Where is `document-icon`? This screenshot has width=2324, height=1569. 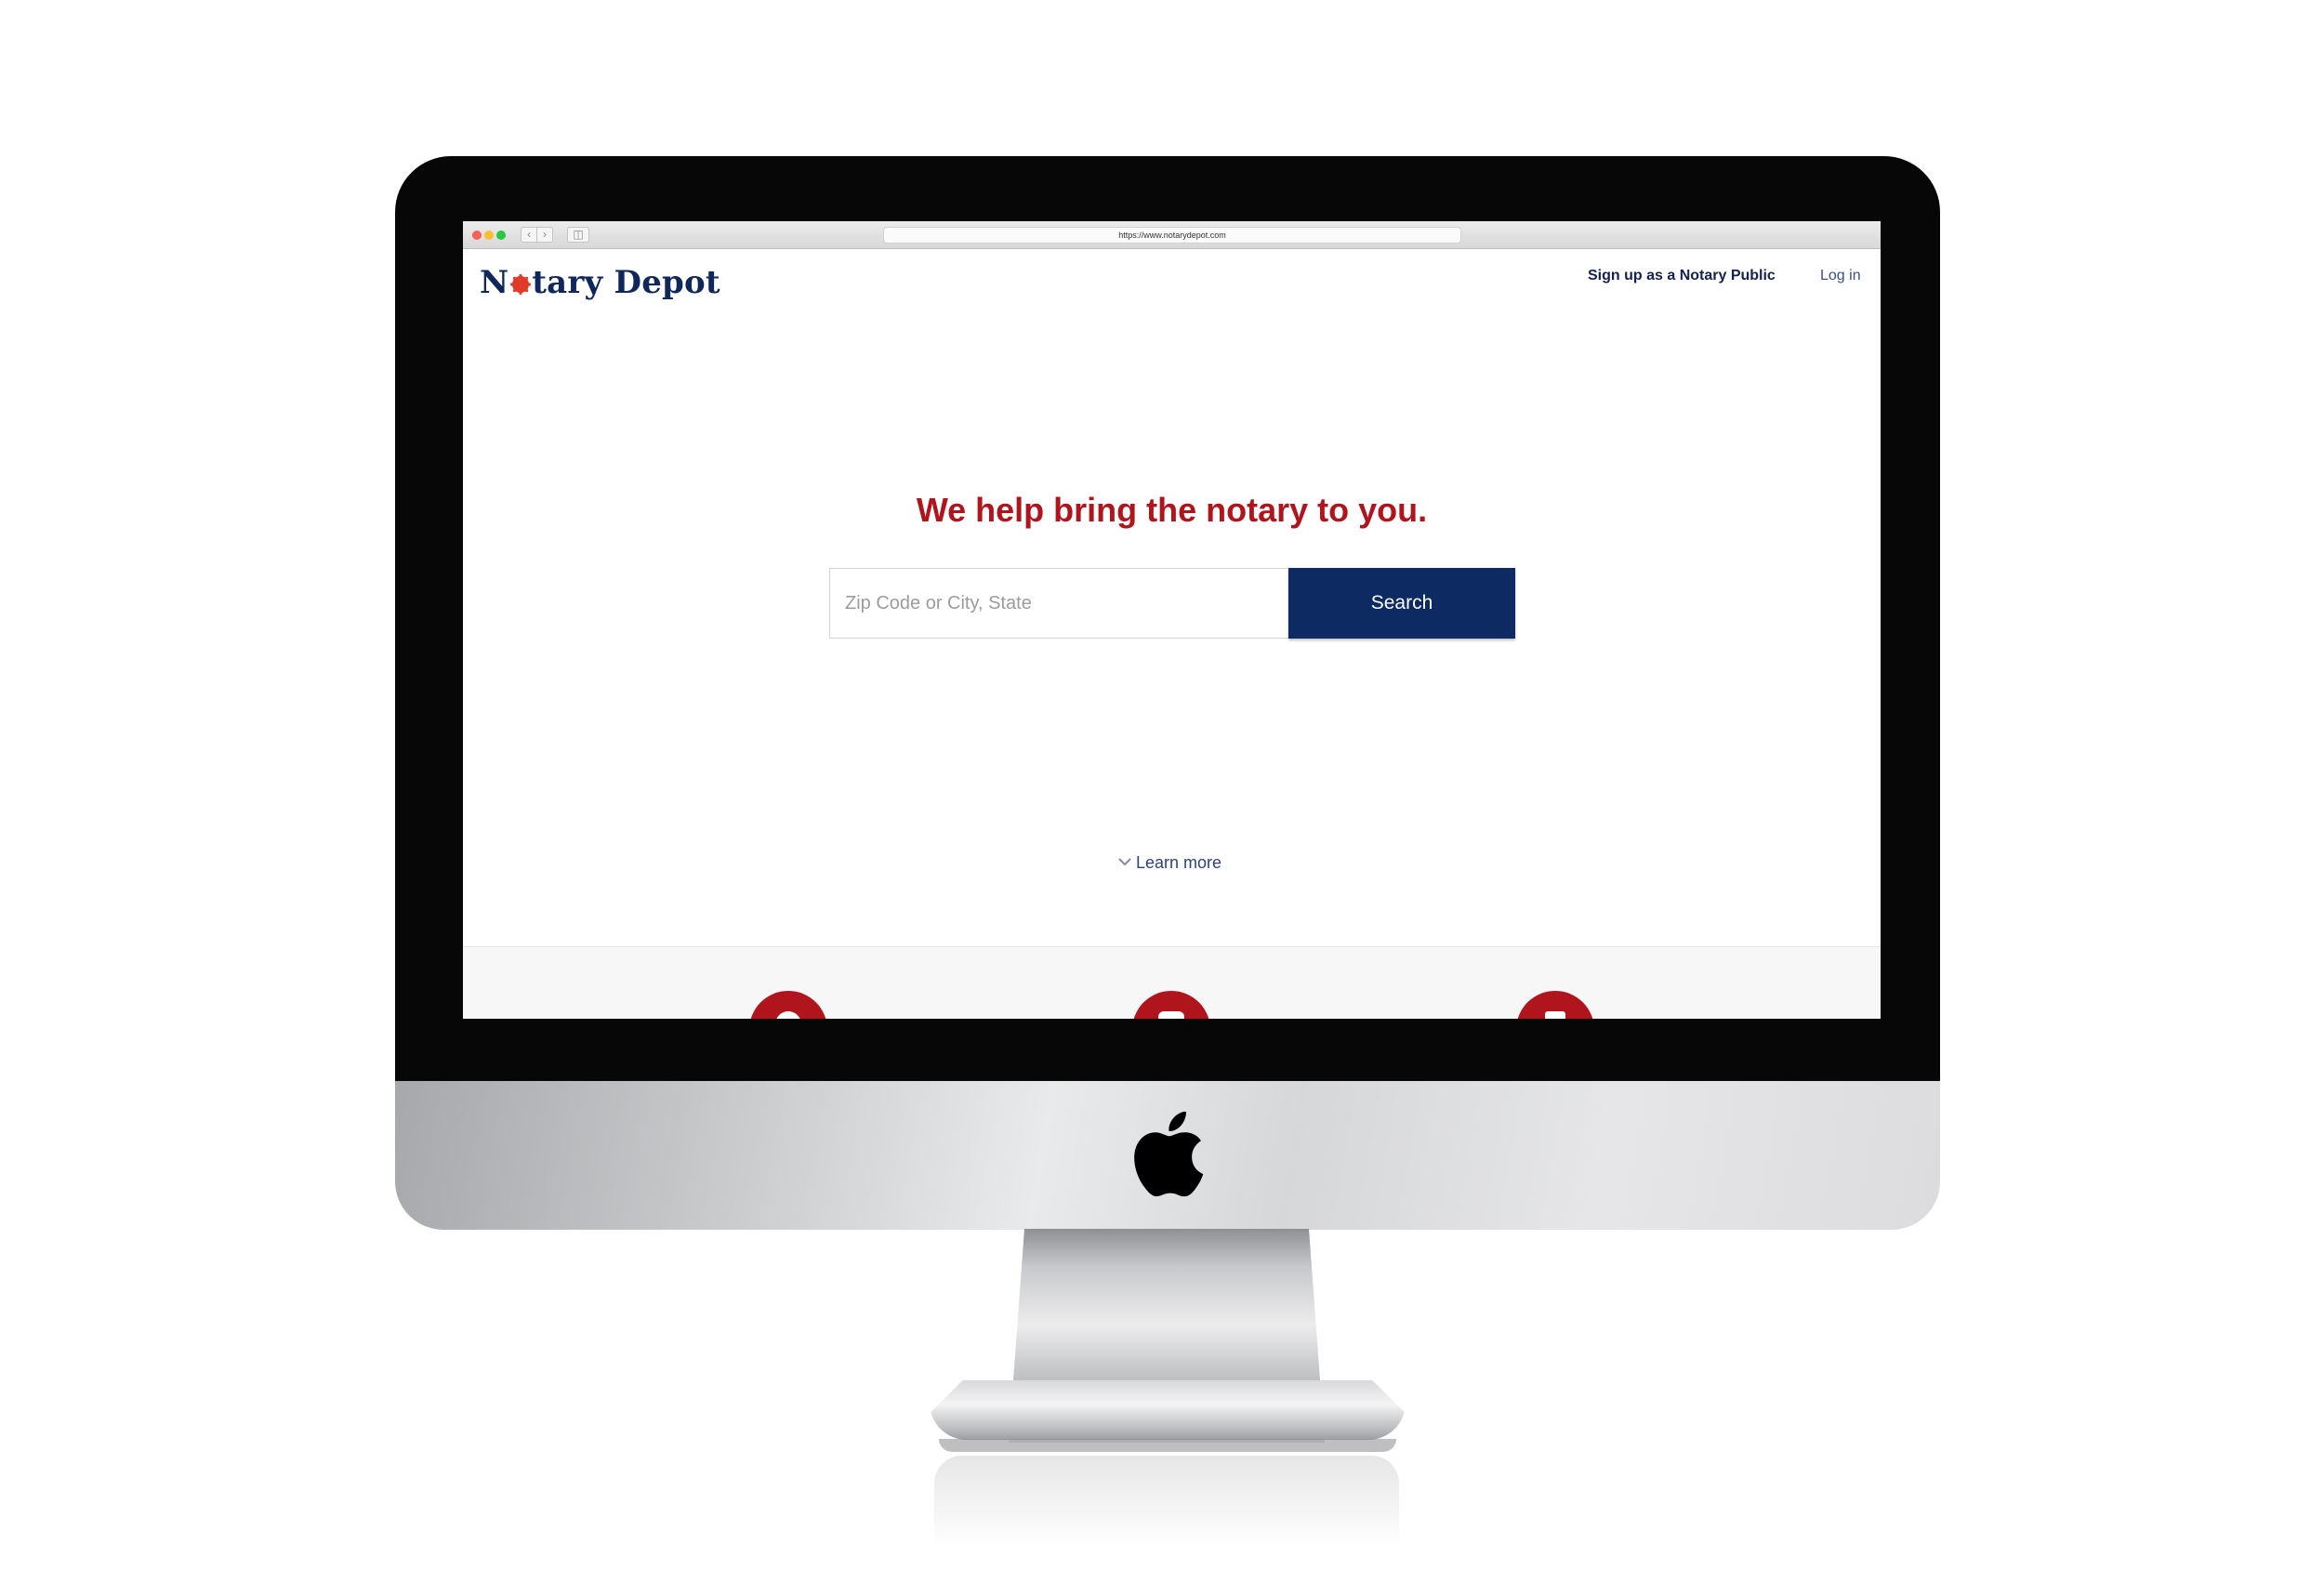
document-icon is located at coordinates (1555, 1015).